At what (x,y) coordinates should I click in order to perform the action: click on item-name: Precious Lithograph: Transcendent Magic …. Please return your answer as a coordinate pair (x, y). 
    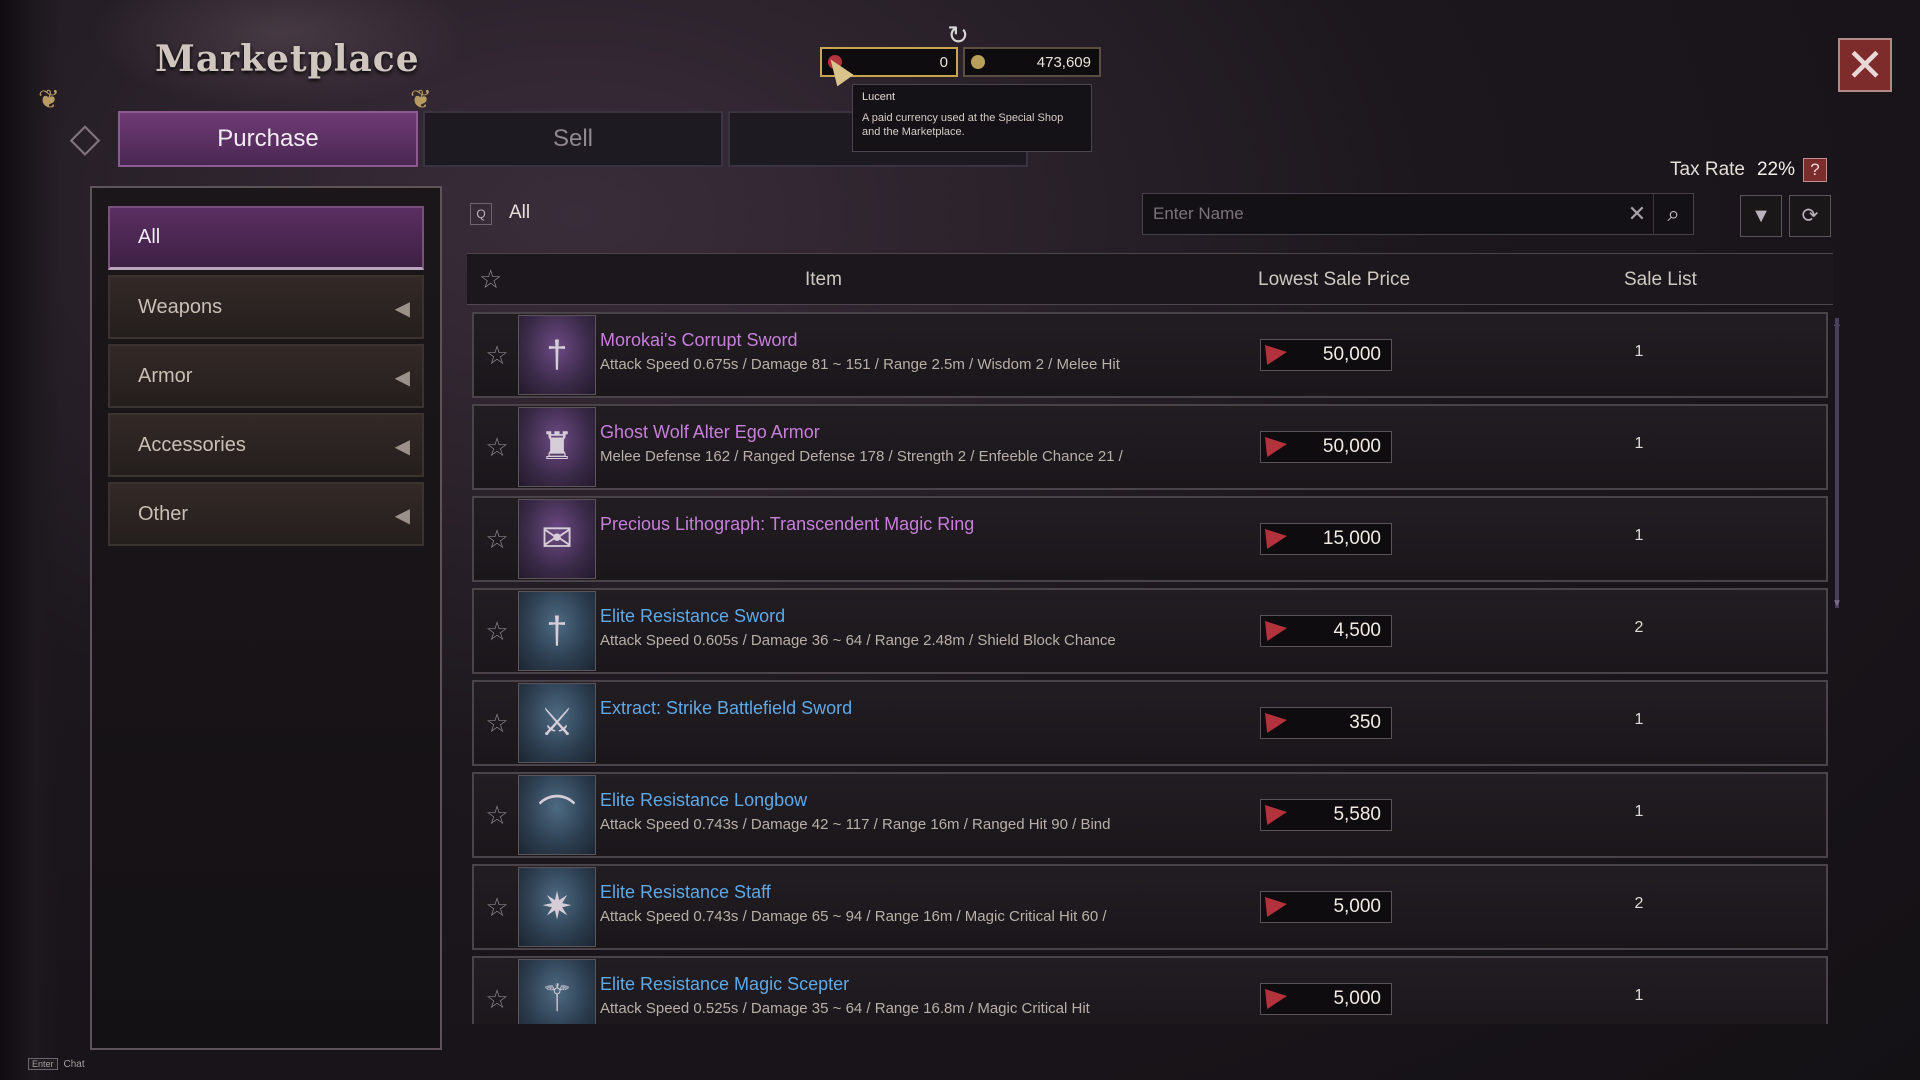
    Looking at the image, I should click on (787, 524).